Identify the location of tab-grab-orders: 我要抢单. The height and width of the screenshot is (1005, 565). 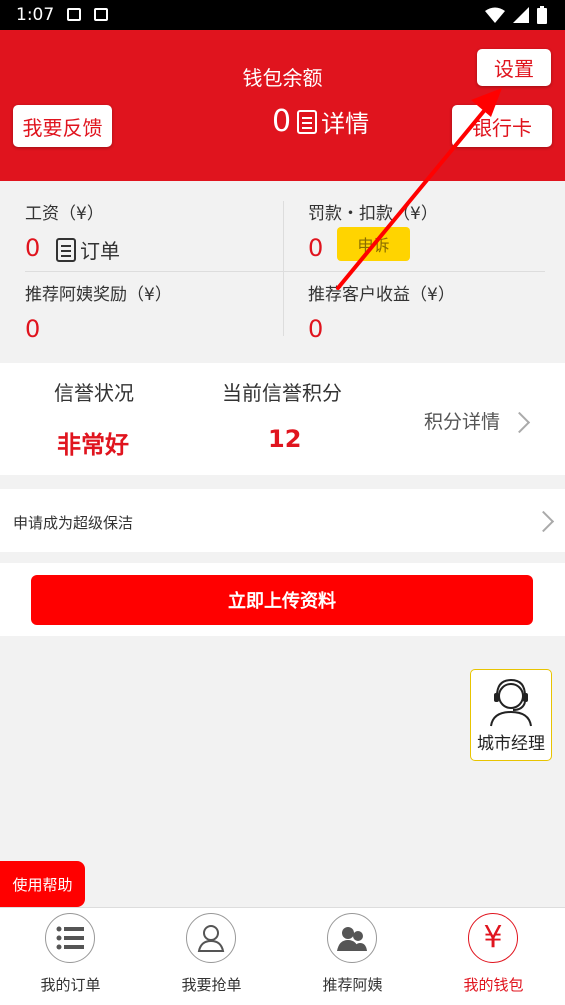
(211, 956).